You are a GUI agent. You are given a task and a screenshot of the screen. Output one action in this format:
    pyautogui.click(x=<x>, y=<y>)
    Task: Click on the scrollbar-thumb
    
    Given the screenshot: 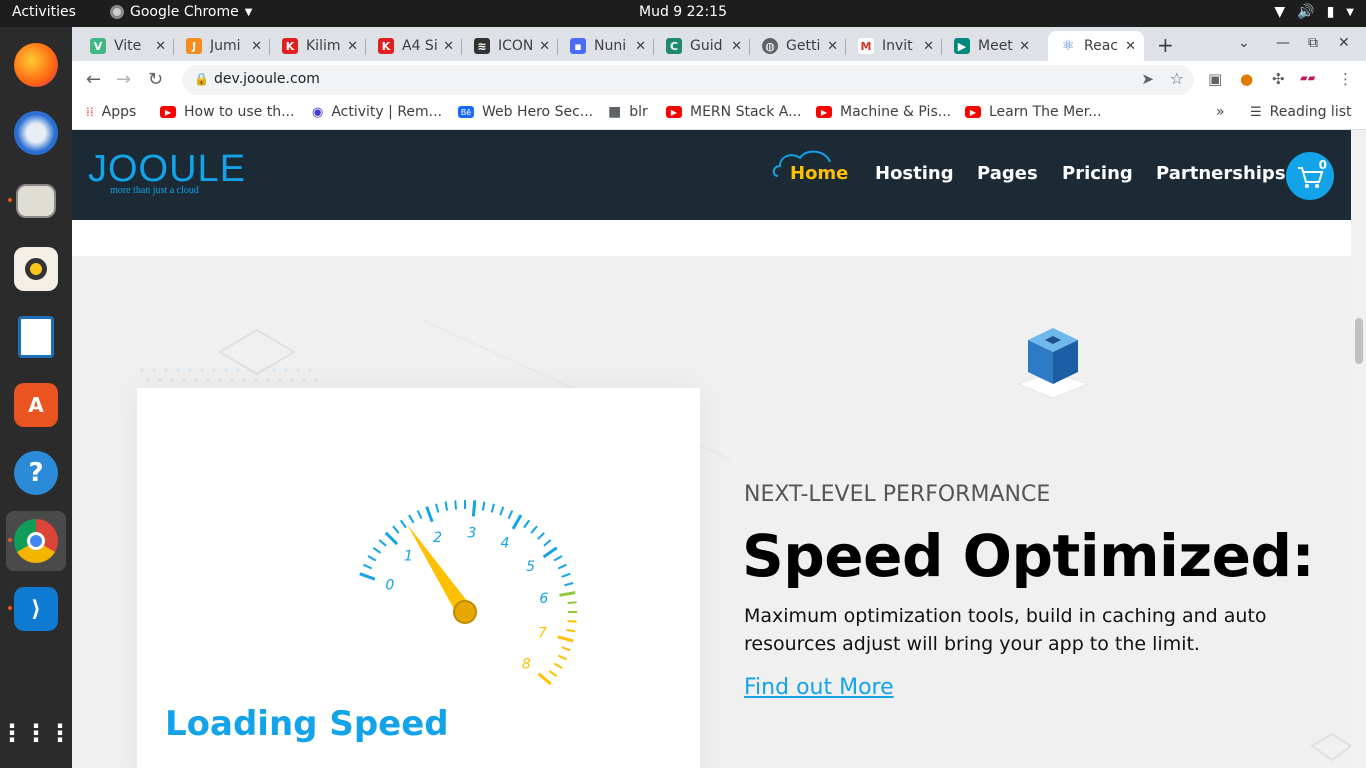 What is the action you would take?
    pyautogui.click(x=1359, y=341)
    